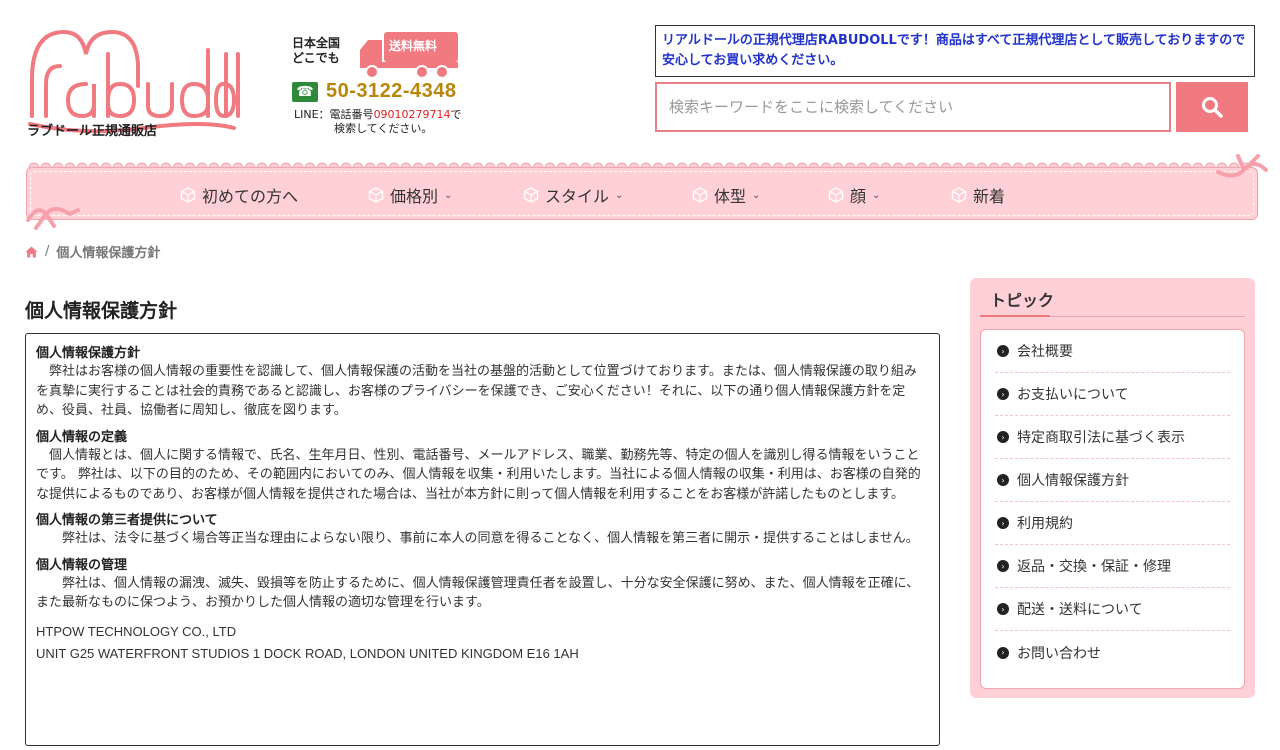  I want to click on sidebar-item-label: お問い合わせ, so click(1059, 653).